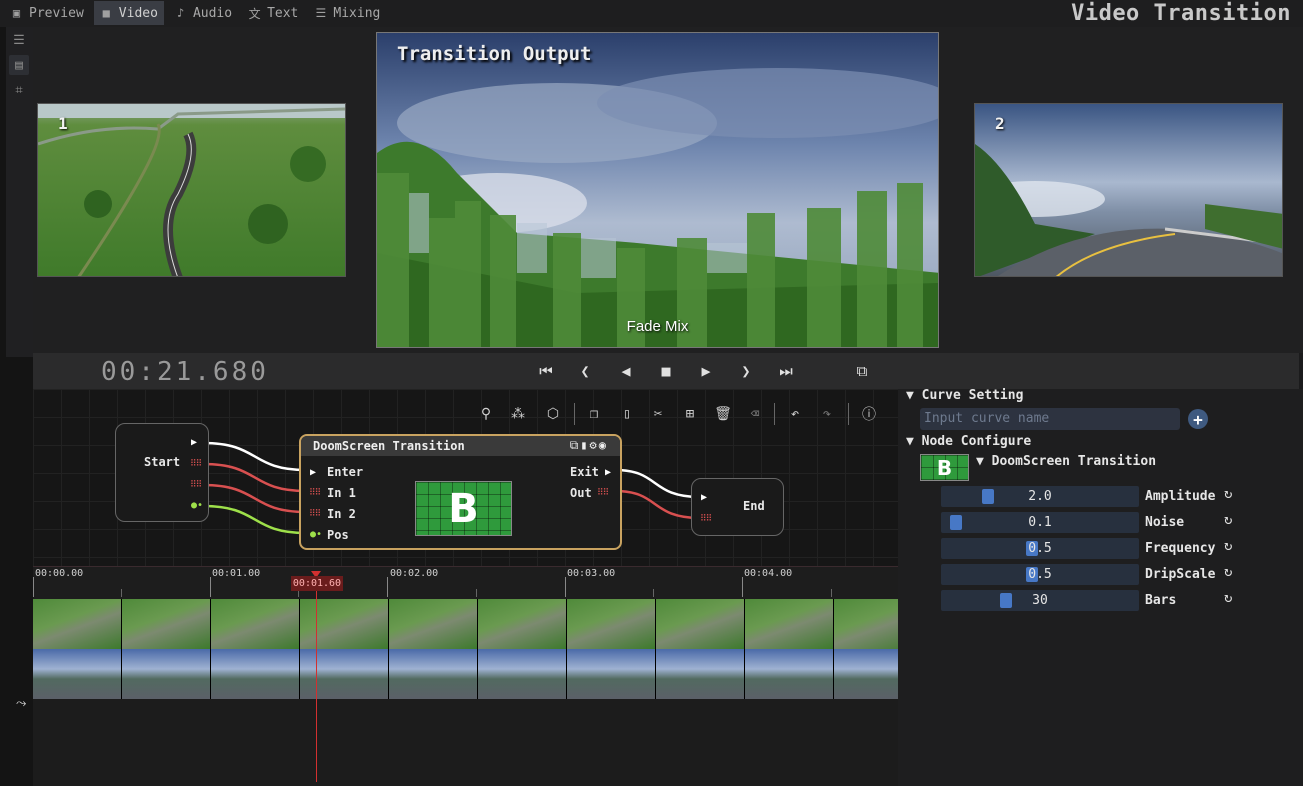 This screenshot has height=786, width=1303. Describe the element at coordinates (1198, 419) in the screenshot. I see `add-curve-button: +` at that location.